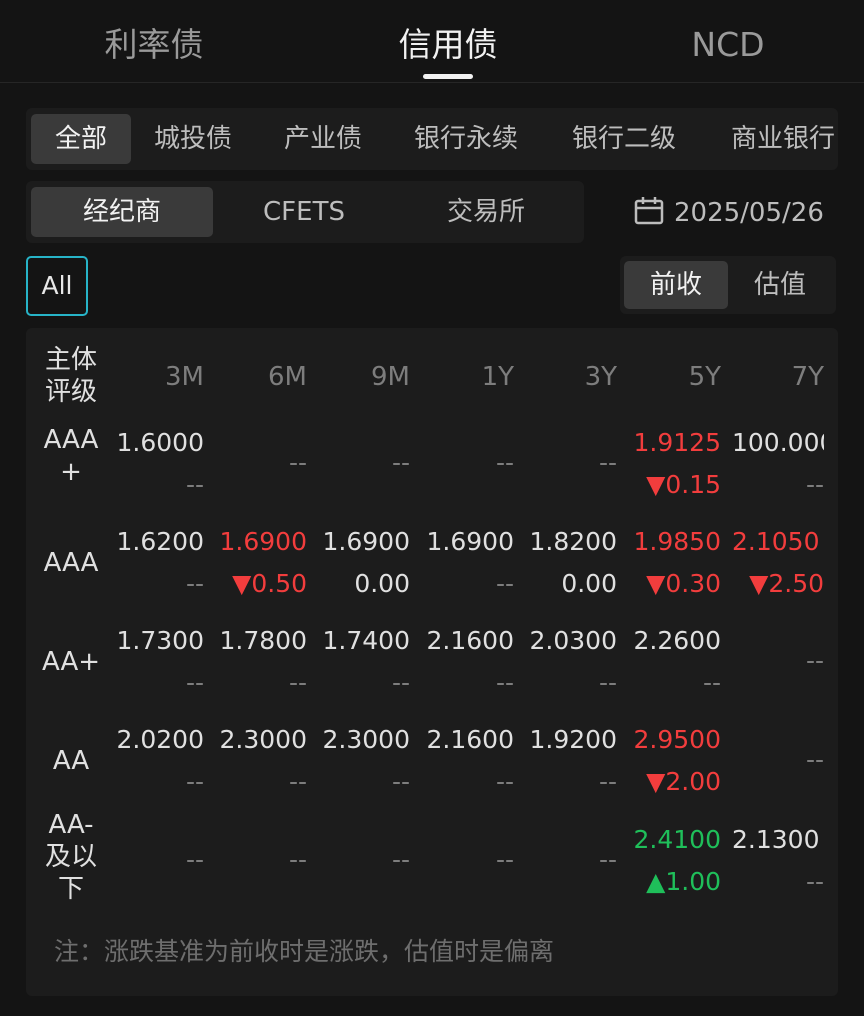 The width and height of the screenshot is (864, 1016). I want to click on date-value: 2025/05/26, so click(749, 213).